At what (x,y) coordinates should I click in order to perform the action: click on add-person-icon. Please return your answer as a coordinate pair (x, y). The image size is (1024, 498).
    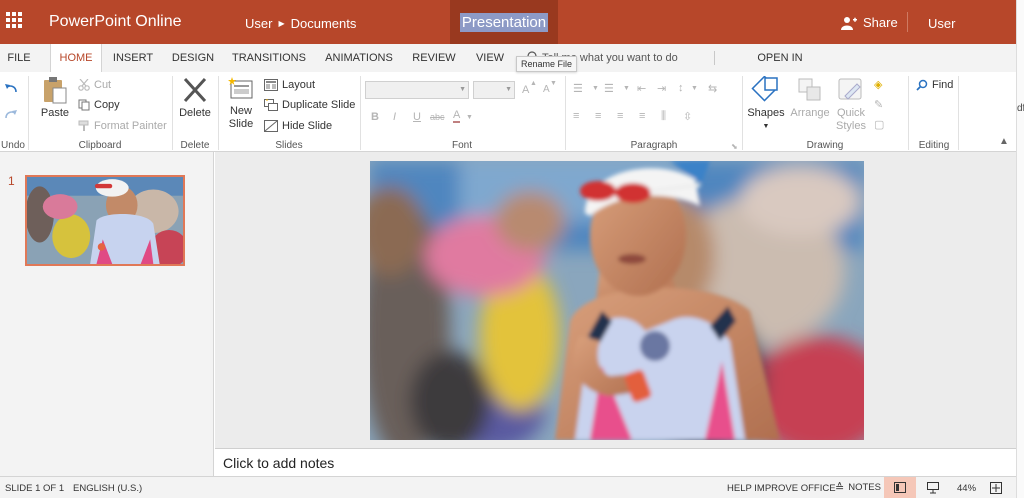
    Looking at the image, I should click on (849, 23).